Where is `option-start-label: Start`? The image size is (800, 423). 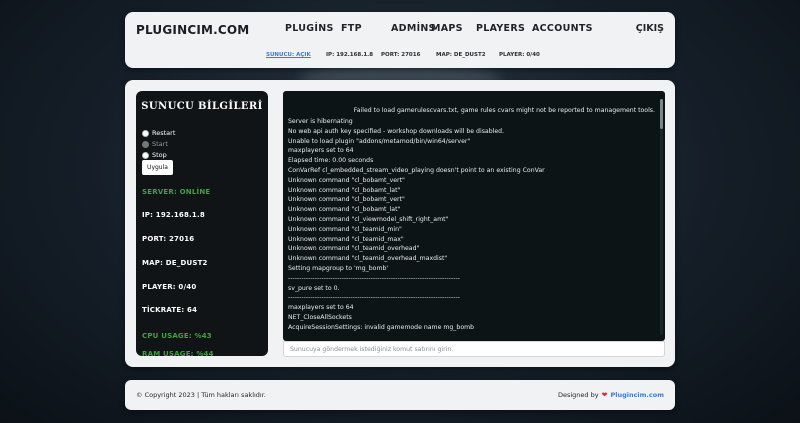 option-start-label: Start is located at coordinates (160, 144).